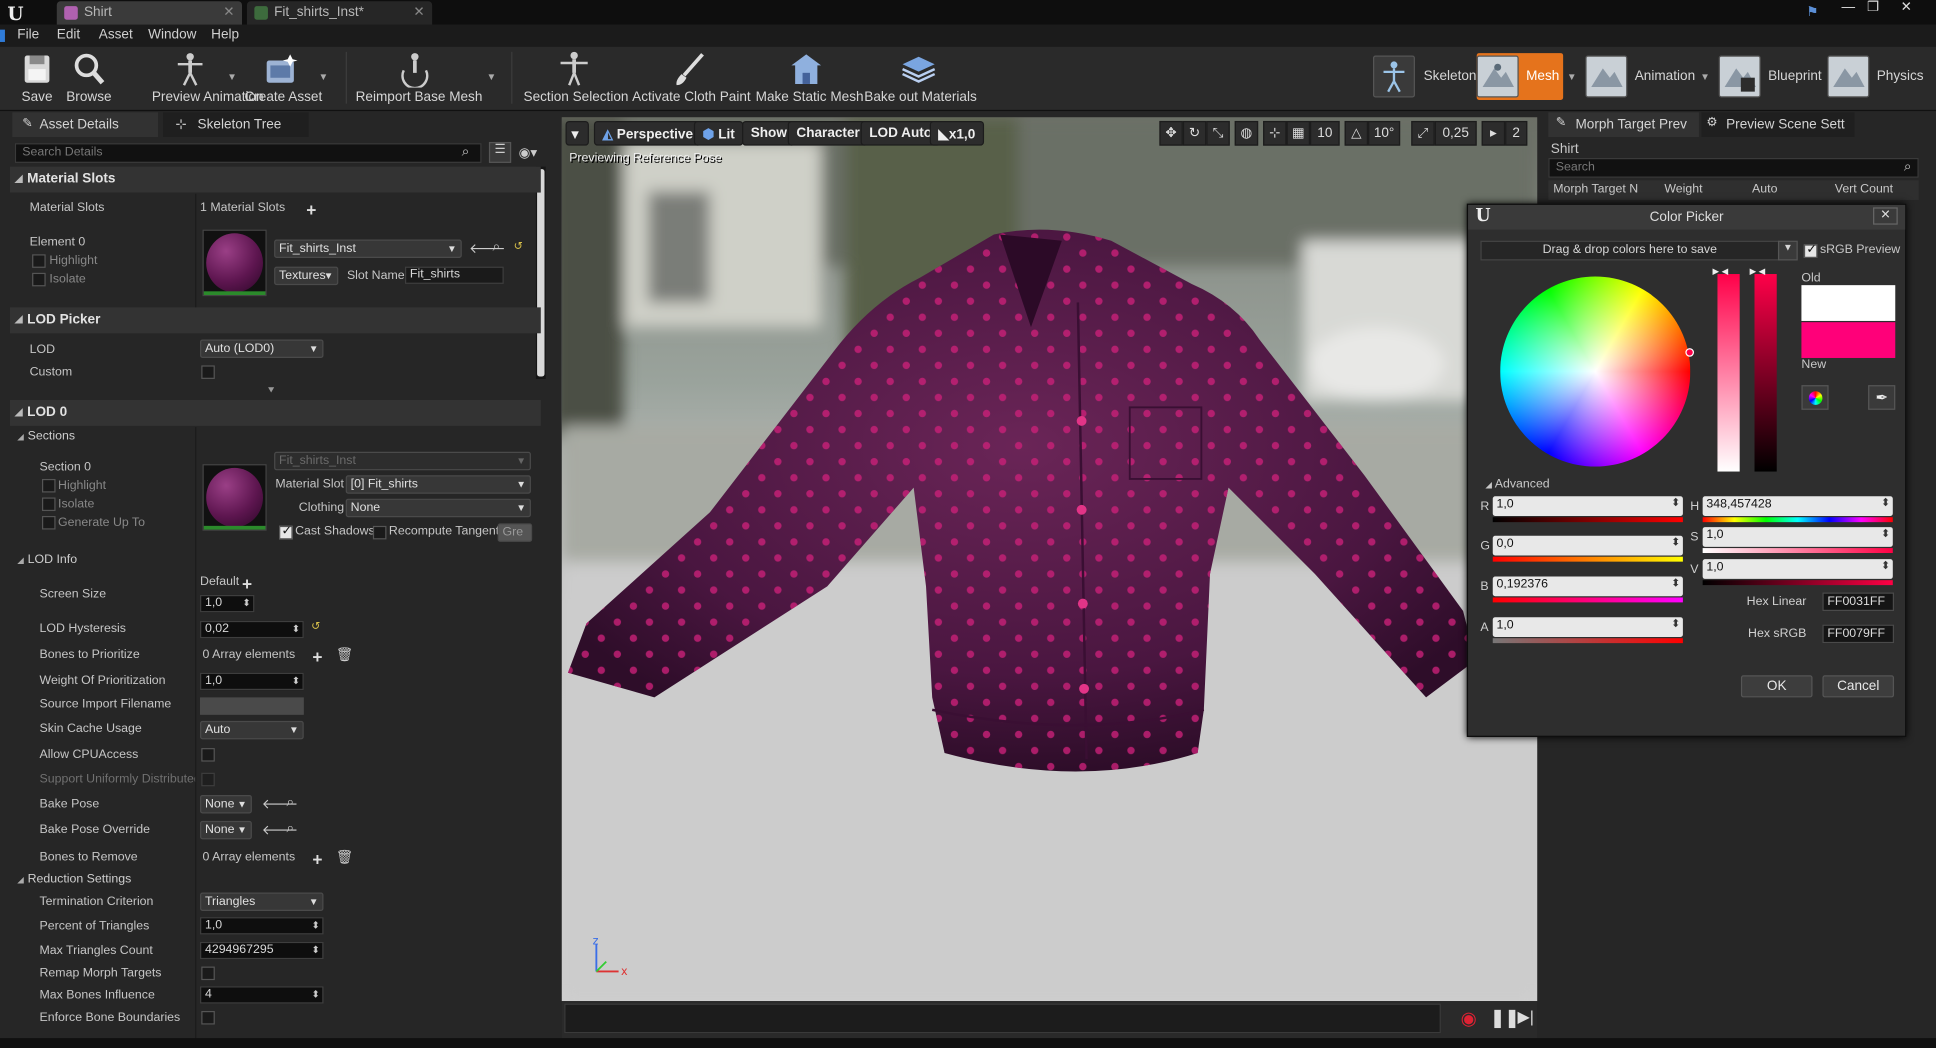  I want to click on r-field: 1,0 ⬍, so click(1587, 506).